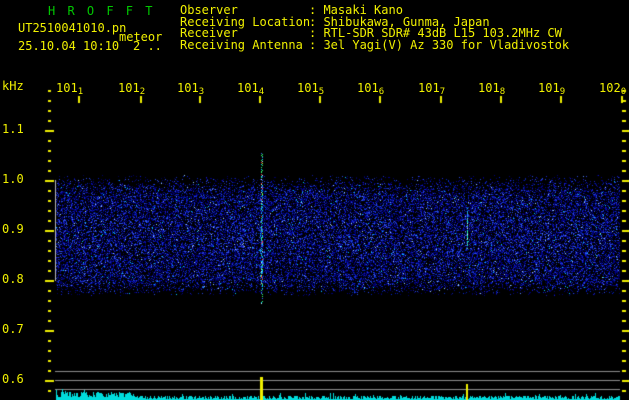 The height and width of the screenshot is (400, 629). What do you see at coordinates (13, 379) in the screenshot?
I see `y-axis-label: 0.6` at bounding box center [13, 379].